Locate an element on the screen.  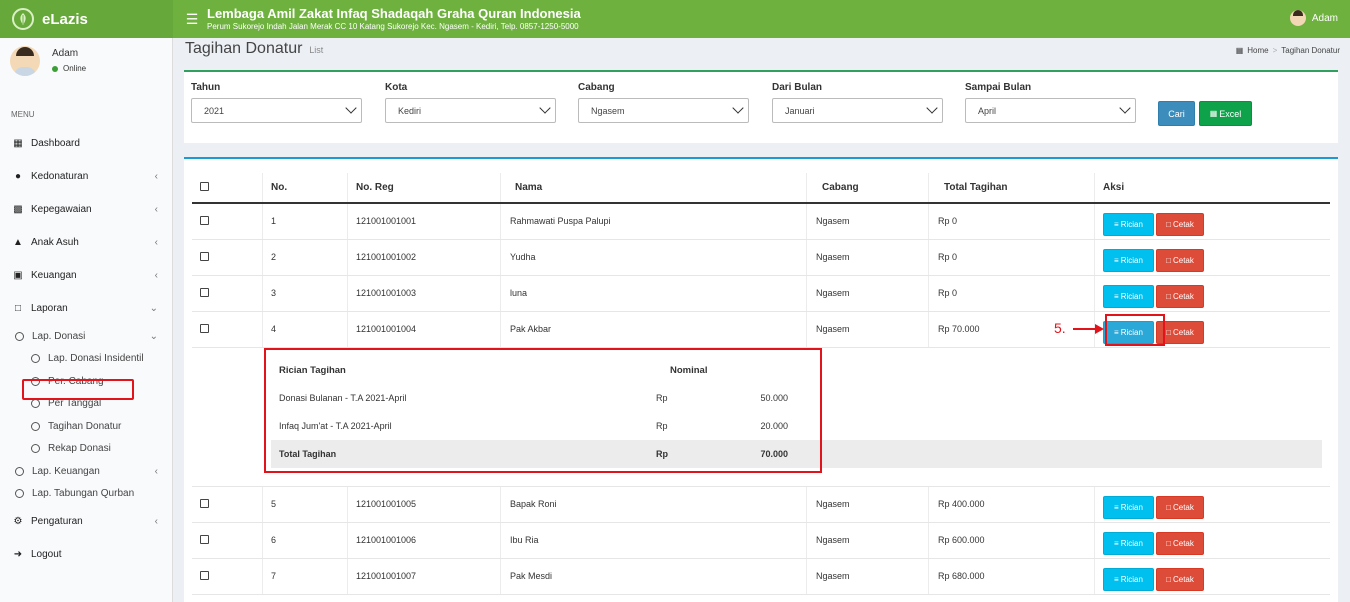
header-noreg: No. Reg is located at coordinates (424, 187).